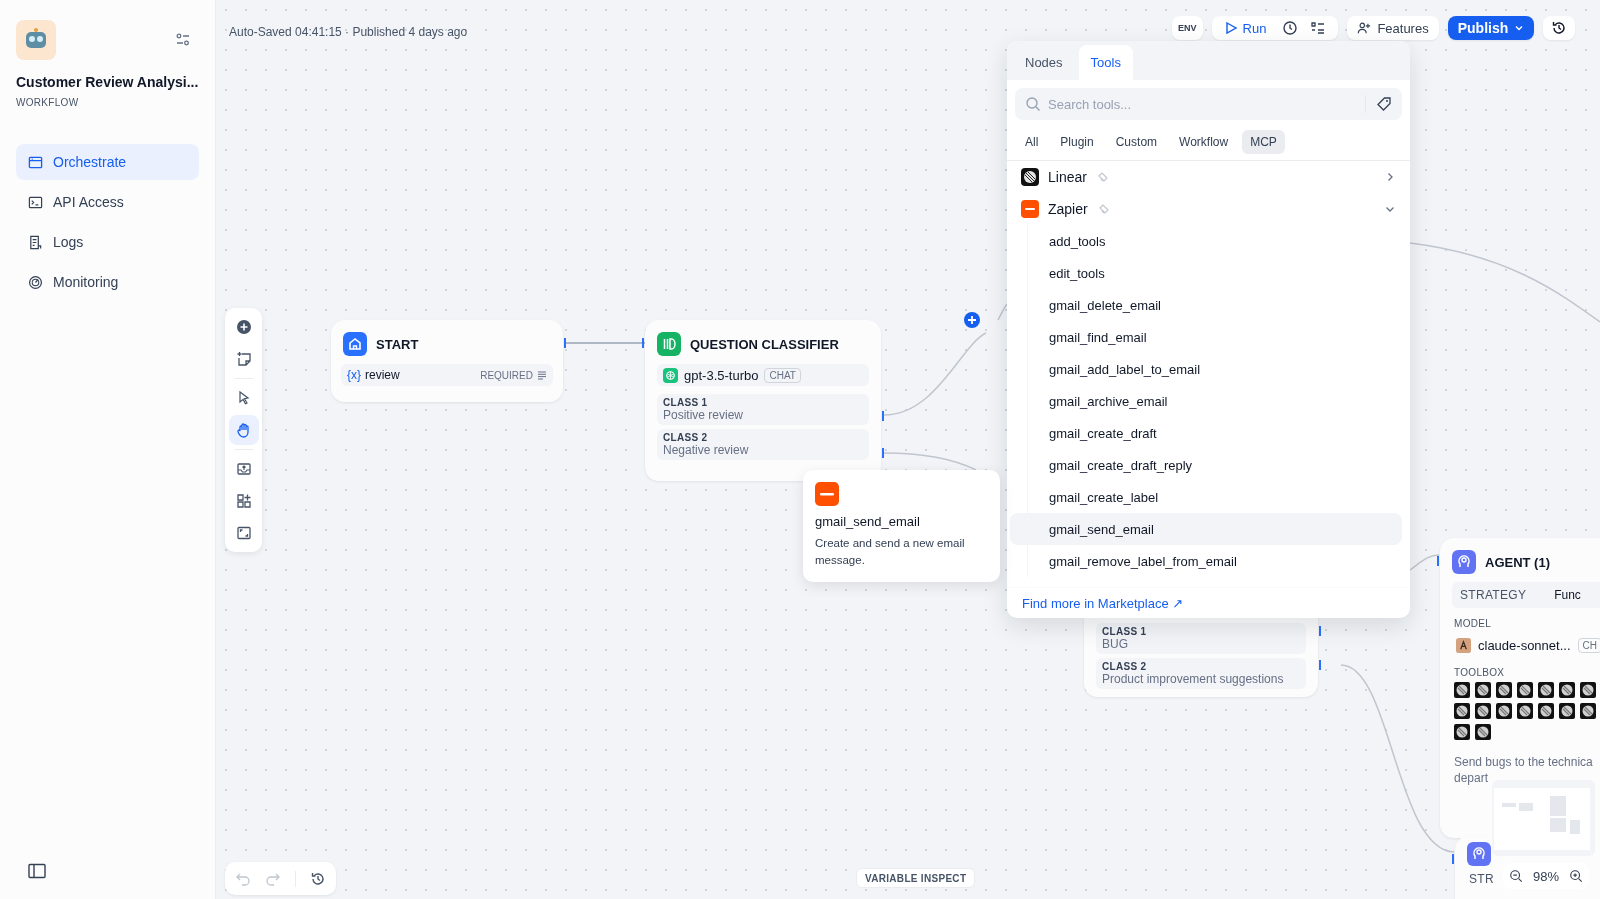 This screenshot has width=1600, height=899. What do you see at coordinates (1208, 177) in the screenshot?
I see `provider-row: Linear` at bounding box center [1208, 177].